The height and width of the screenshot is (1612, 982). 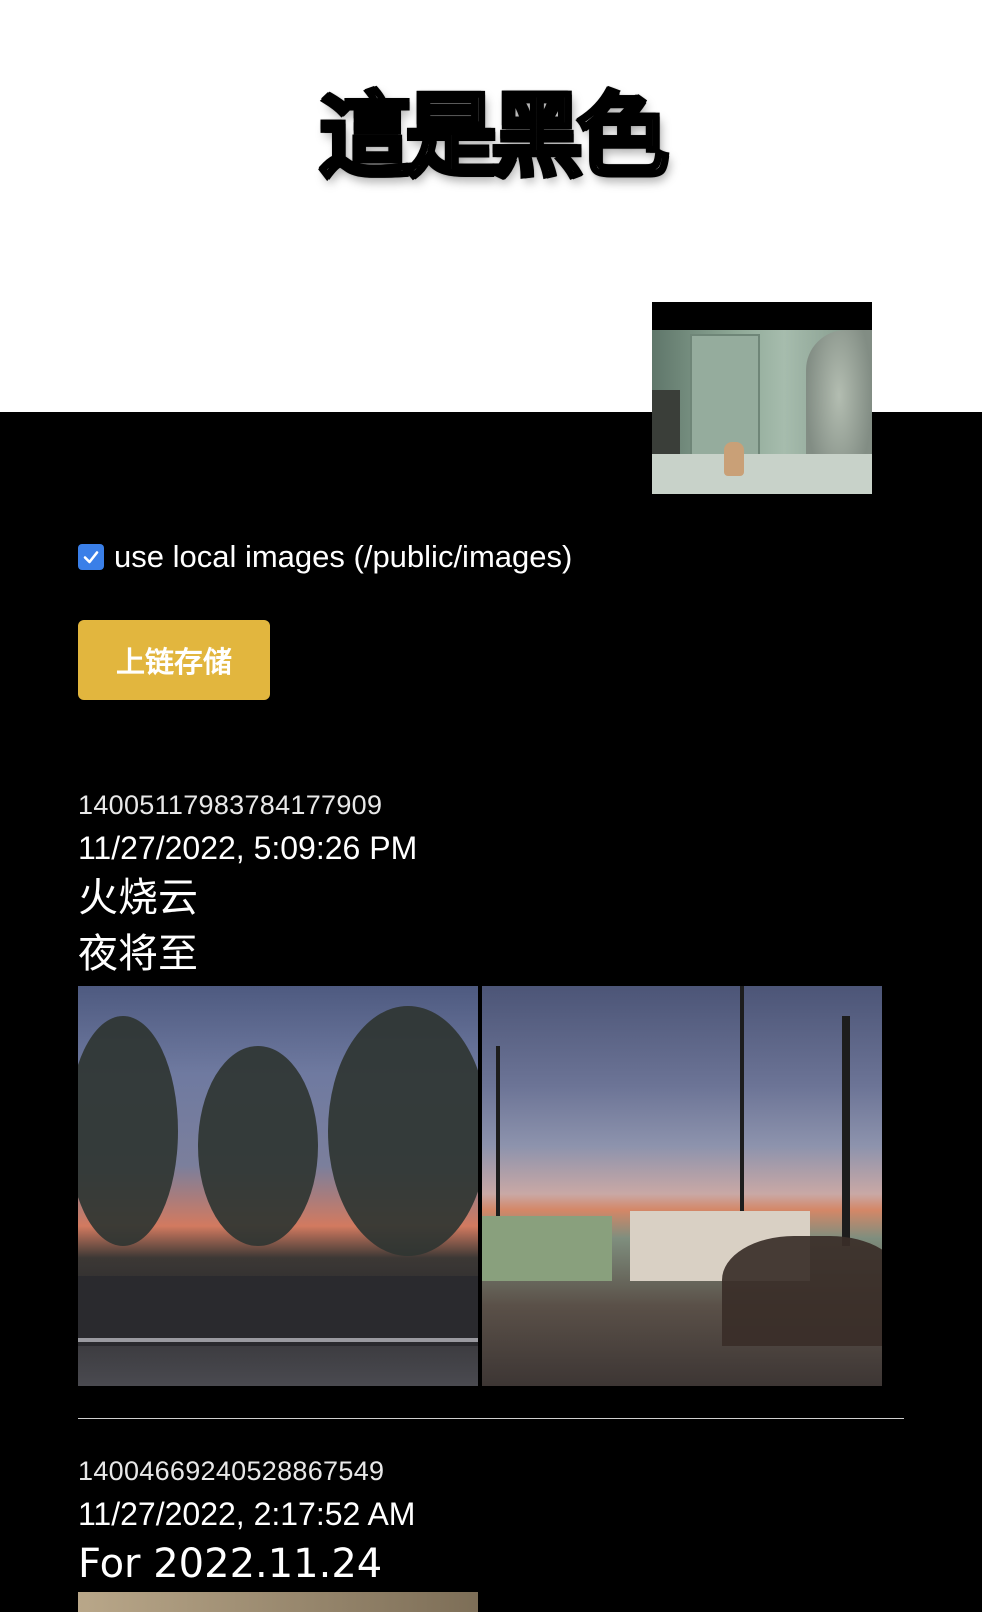 What do you see at coordinates (231, 1471) in the screenshot?
I see `post-id: 14004669240528867549` at bounding box center [231, 1471].